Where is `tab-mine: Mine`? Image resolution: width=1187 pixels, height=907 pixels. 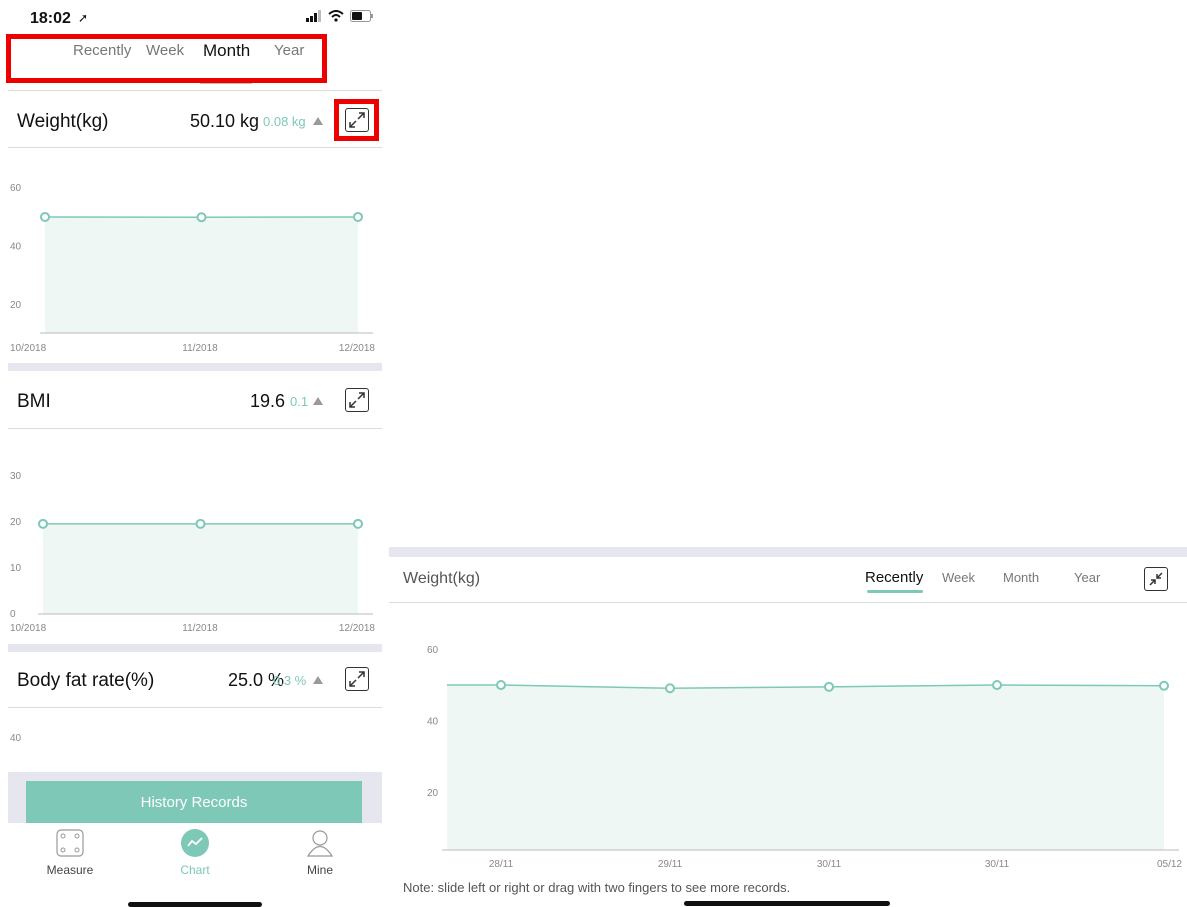
tab-mine: Mine is located at coordinates (320, 853).